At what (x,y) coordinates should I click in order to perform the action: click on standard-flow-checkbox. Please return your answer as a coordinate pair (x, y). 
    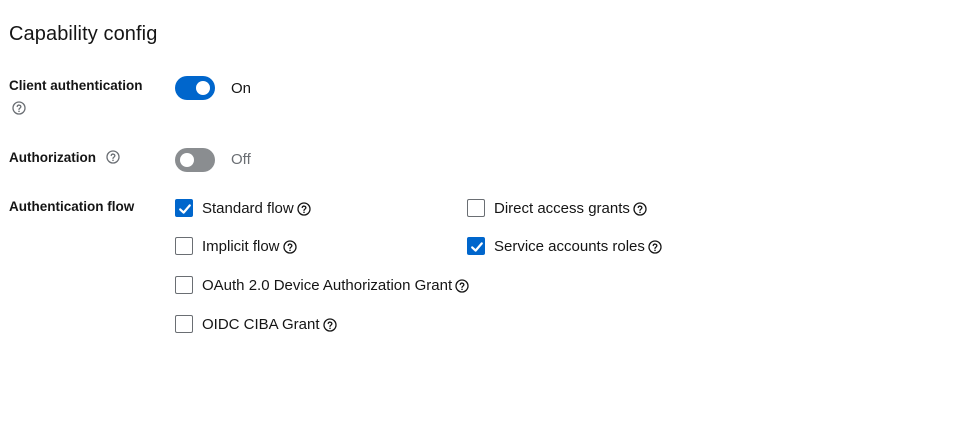
    Looking at the image, I should click on (184, 208).